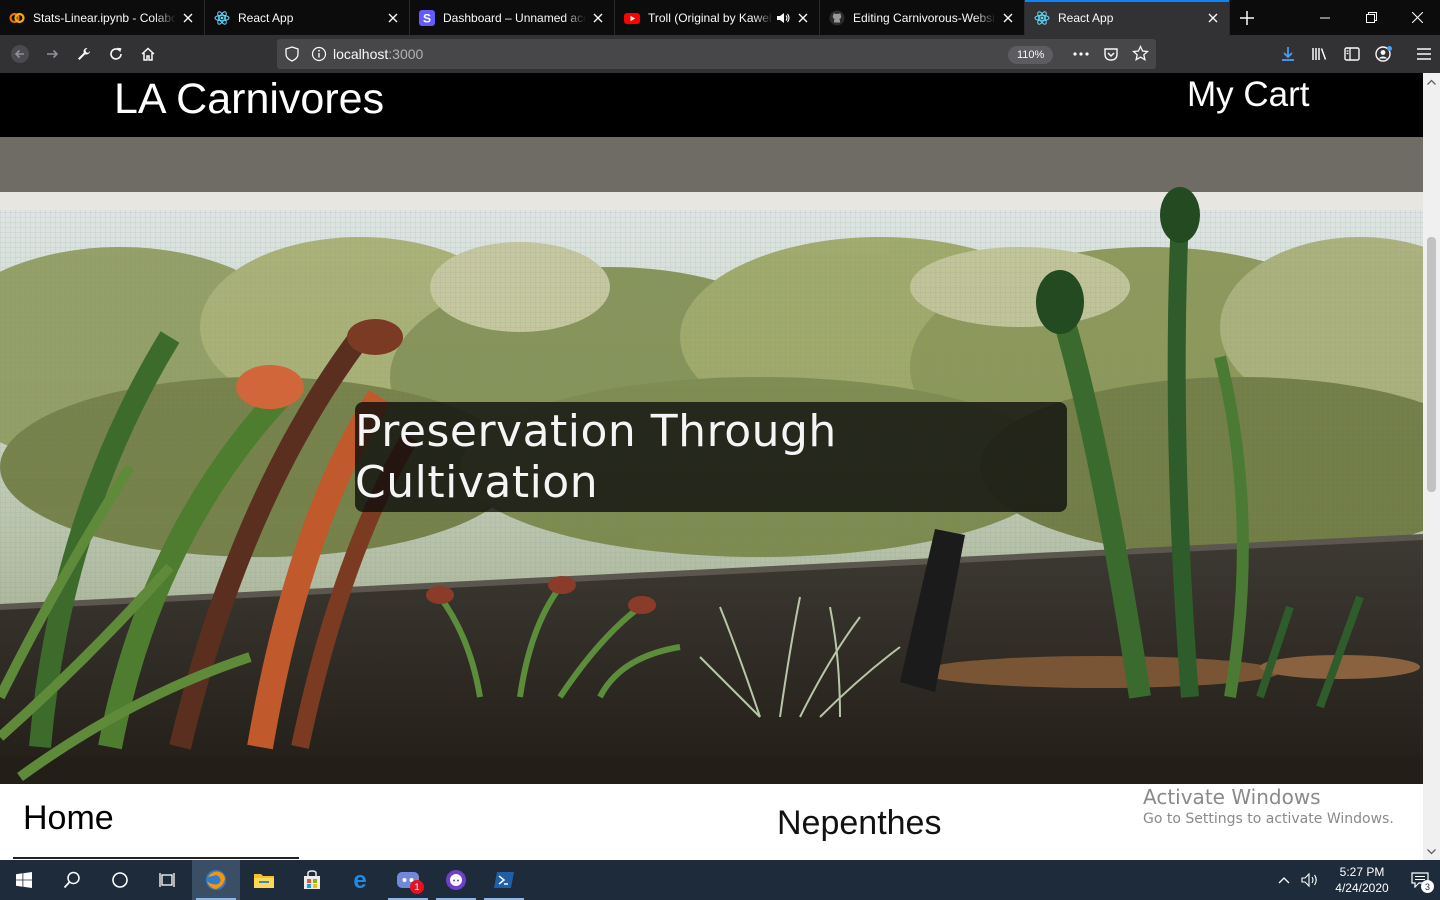  I want to click on cortana-icon, so click(120, 880).